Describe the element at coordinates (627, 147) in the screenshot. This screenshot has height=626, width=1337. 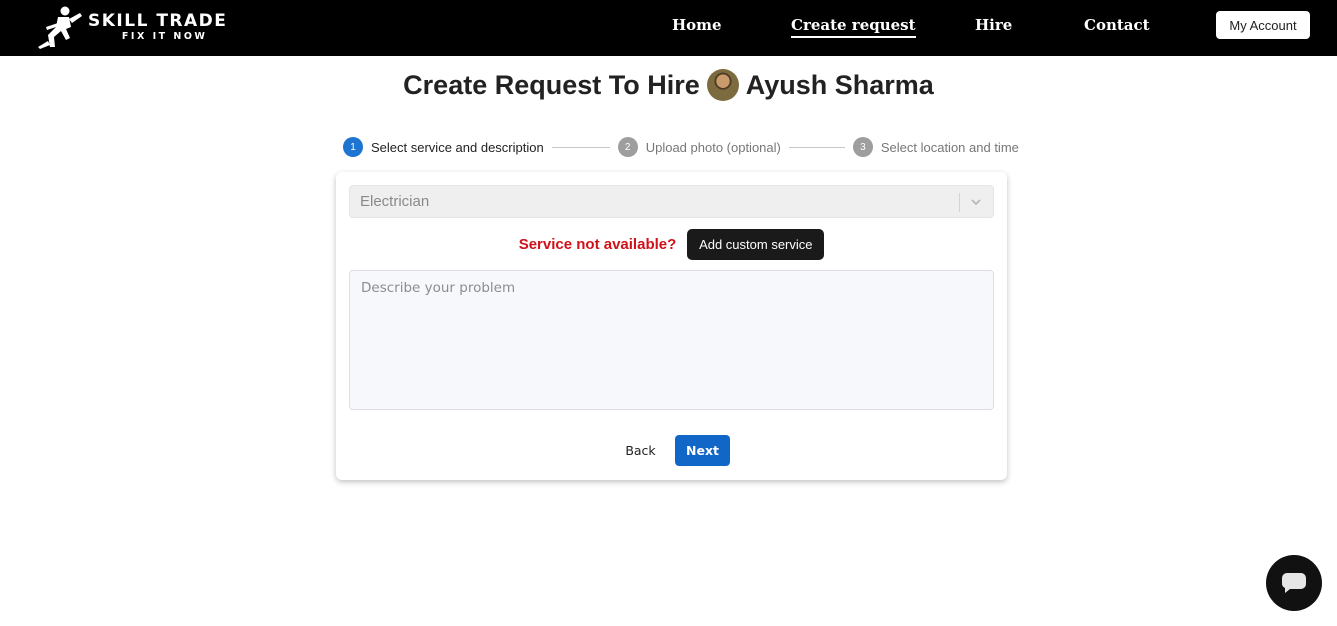
I see `step-number-2: 2` at that location.